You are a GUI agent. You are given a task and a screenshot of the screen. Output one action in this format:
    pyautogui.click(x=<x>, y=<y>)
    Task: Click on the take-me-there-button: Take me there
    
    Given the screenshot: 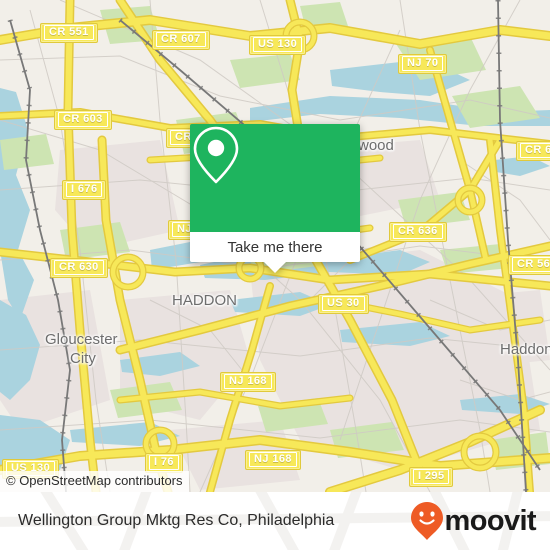 What is the action you would take?
    pyautogui.click(x=275, y=247)
    